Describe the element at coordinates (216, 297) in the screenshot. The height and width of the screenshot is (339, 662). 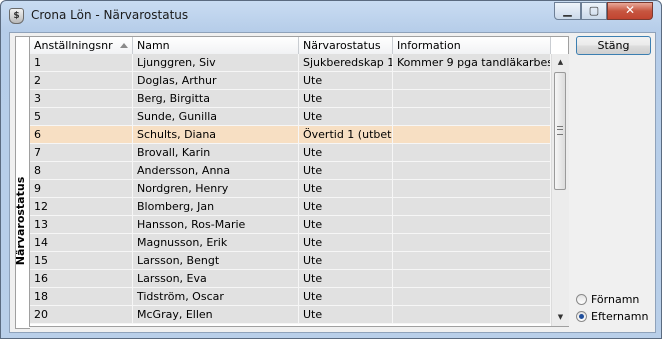
I see `cell-name: Tidström, Oscar` at that location.